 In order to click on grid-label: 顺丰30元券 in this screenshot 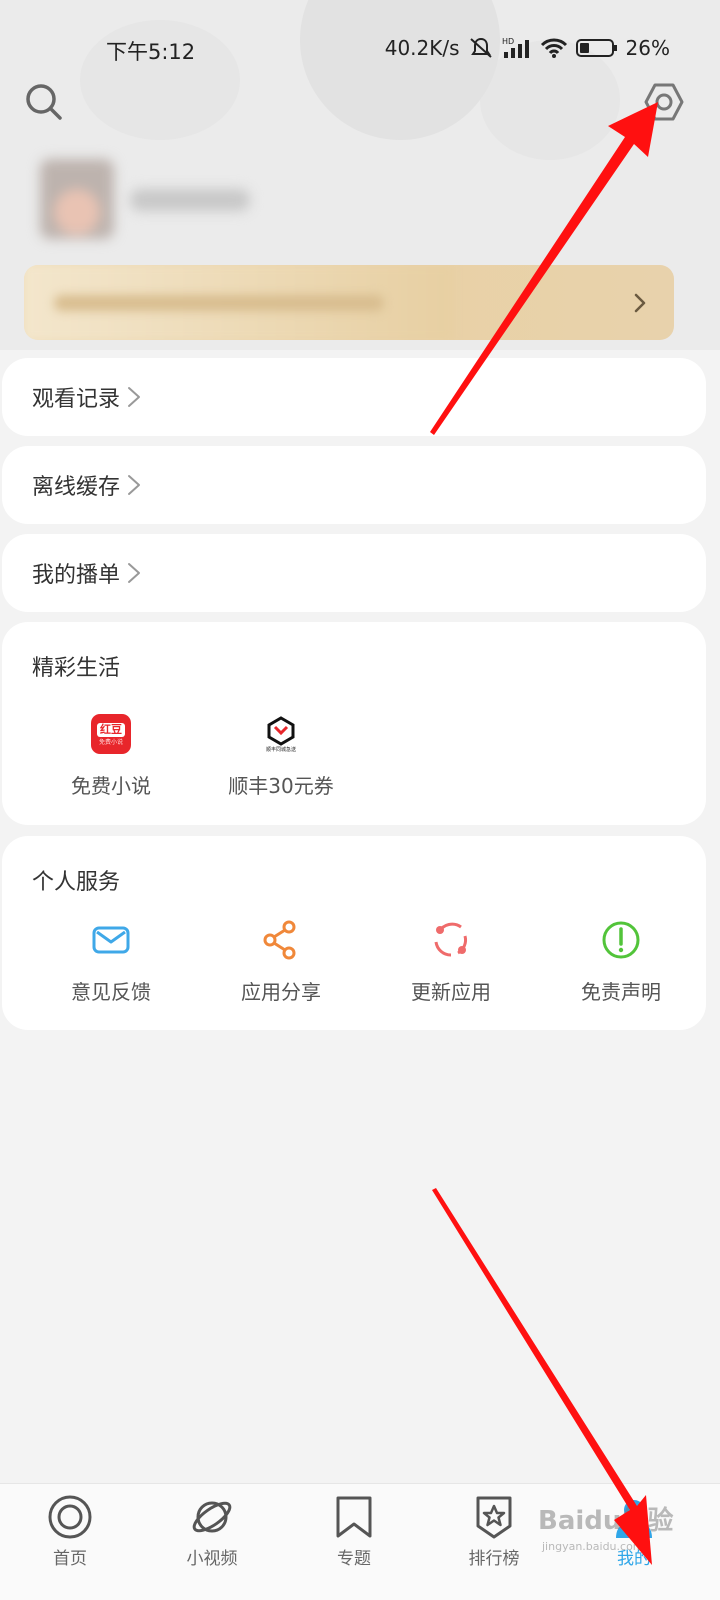, I will do `click(281, 786)`.